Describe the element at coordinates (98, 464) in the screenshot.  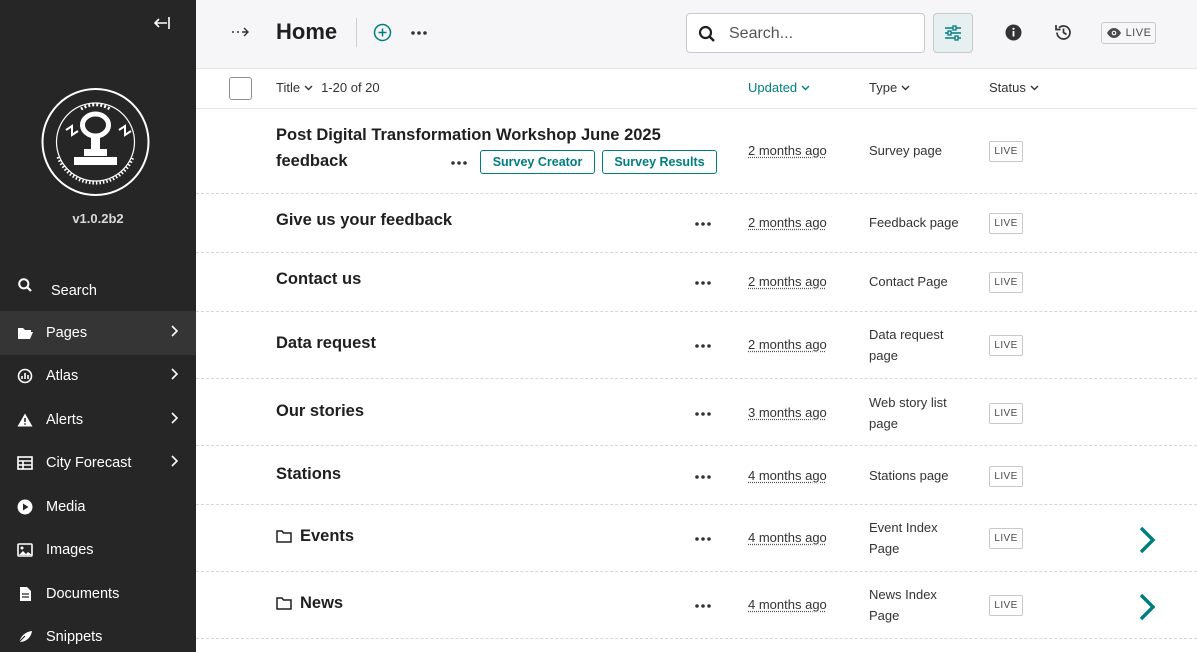
I see `sidebar-item-city-forecast: City Forecast` at that location.